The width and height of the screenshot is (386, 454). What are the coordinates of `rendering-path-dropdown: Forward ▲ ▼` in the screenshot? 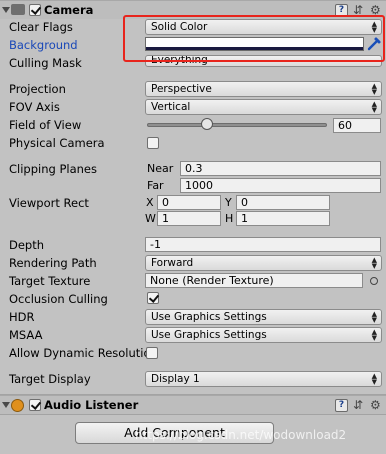 It's located at (263, 263).